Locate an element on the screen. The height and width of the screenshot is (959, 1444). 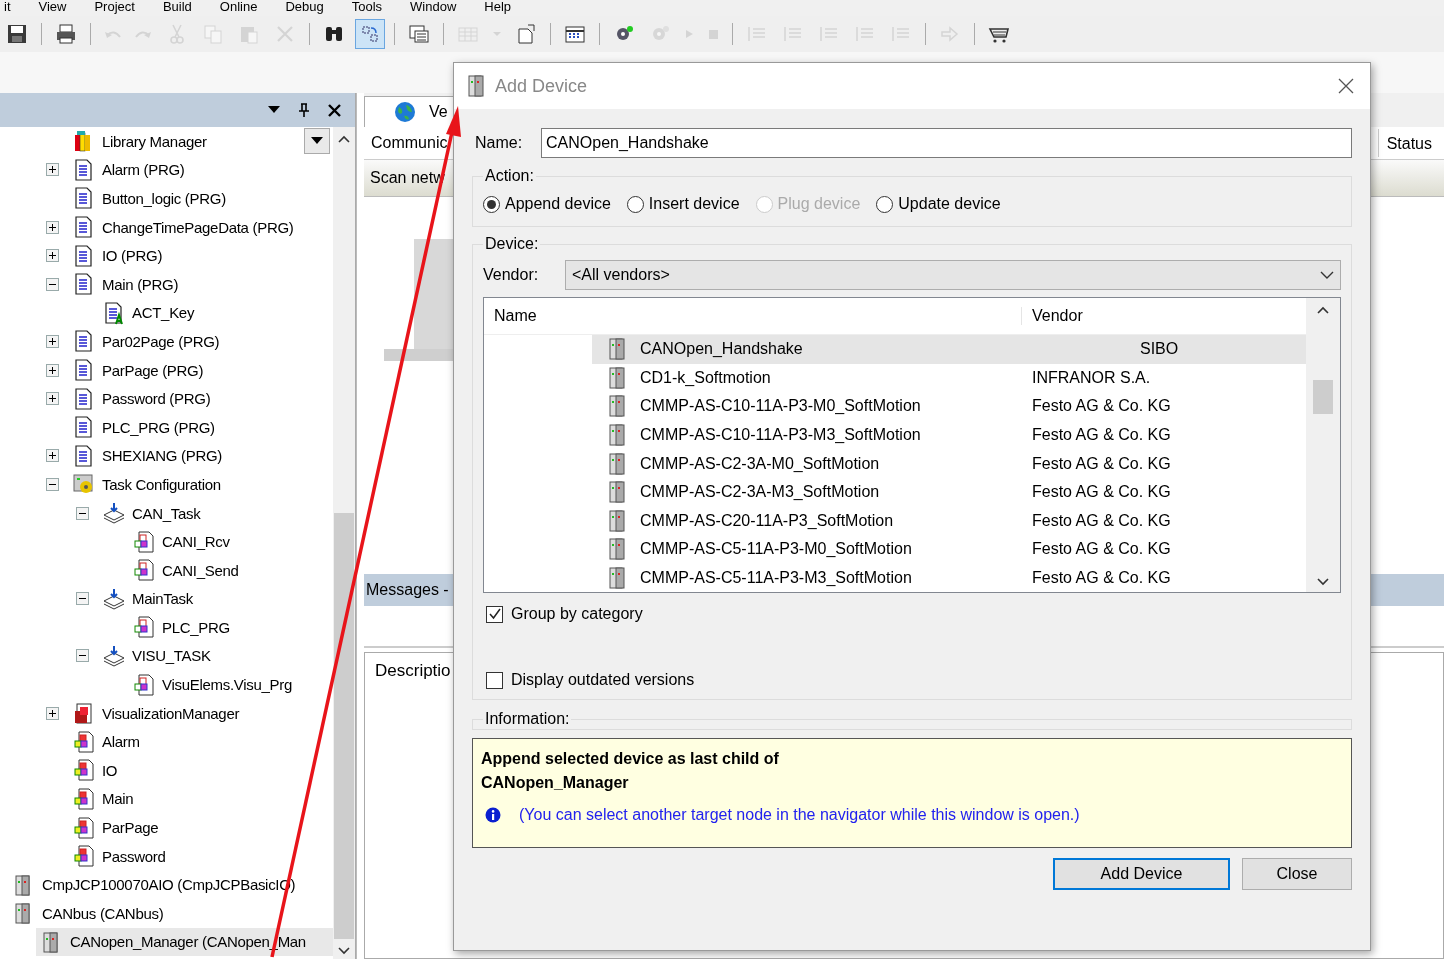
group-label: Device: is located at coordinates (512, 244).